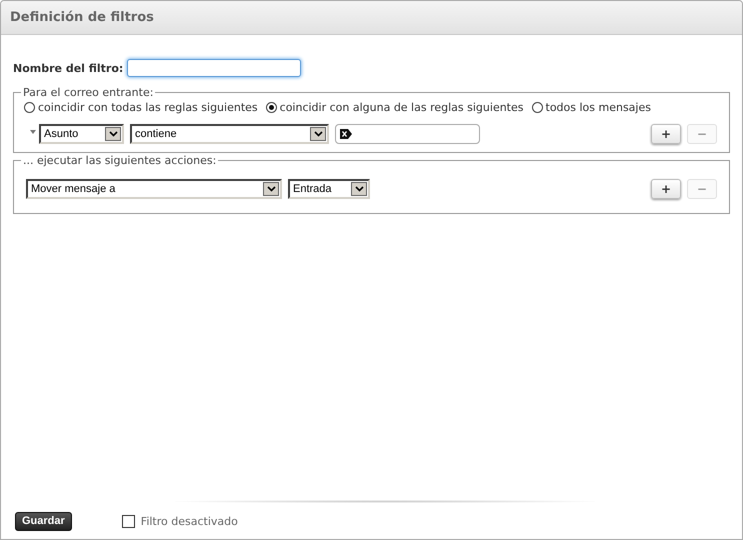 The height and width of the screenshot is (540, 743). Describe the element at coordinates (591, 107) in the screenshot. I see `radio-option: todos los mensajes` at that location.